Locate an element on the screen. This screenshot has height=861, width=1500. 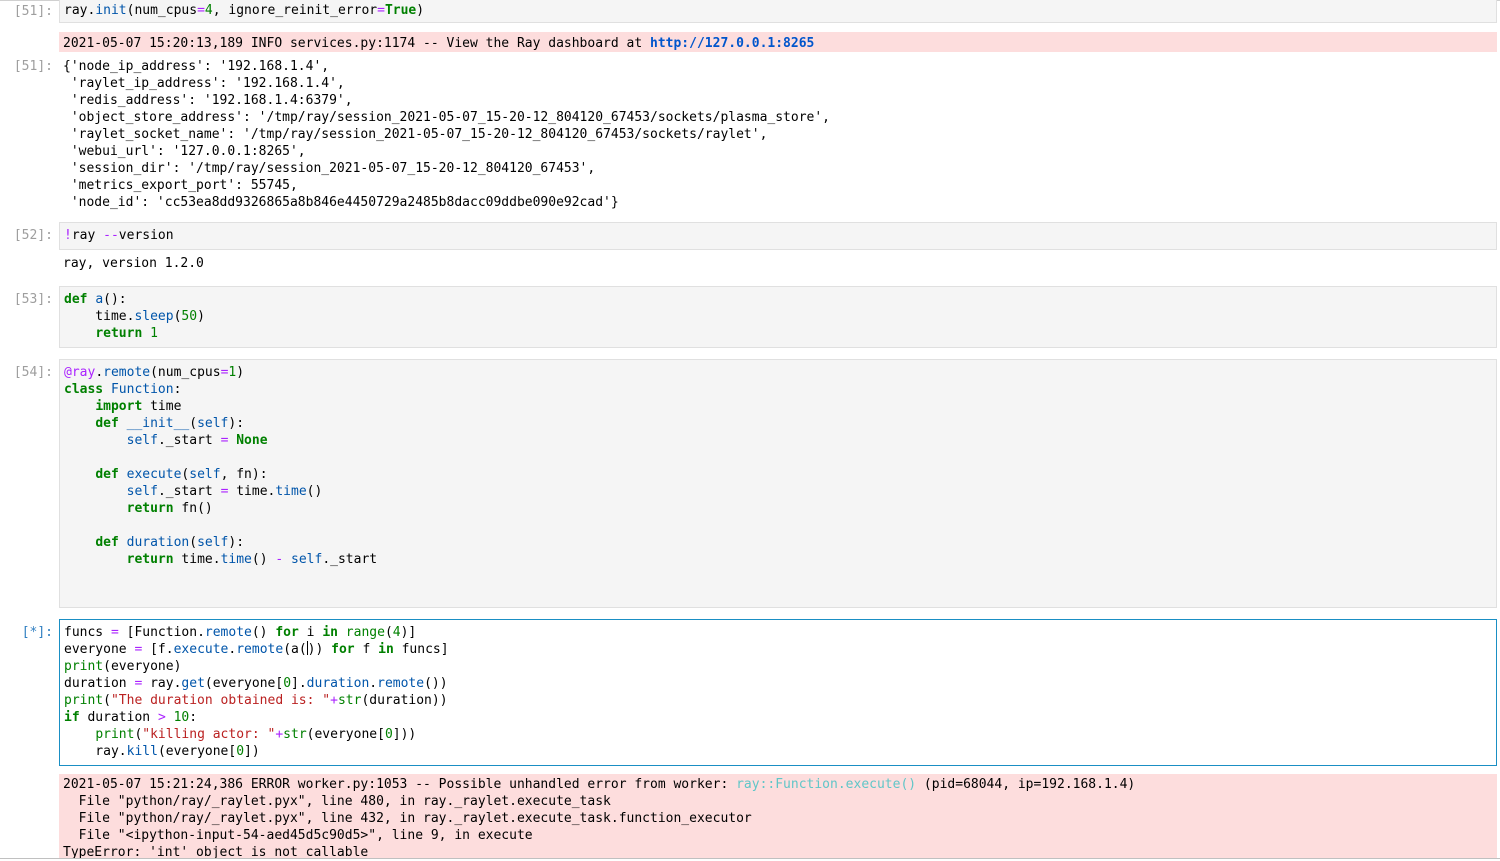
bottom-divider is located at coordinates (750, 858).